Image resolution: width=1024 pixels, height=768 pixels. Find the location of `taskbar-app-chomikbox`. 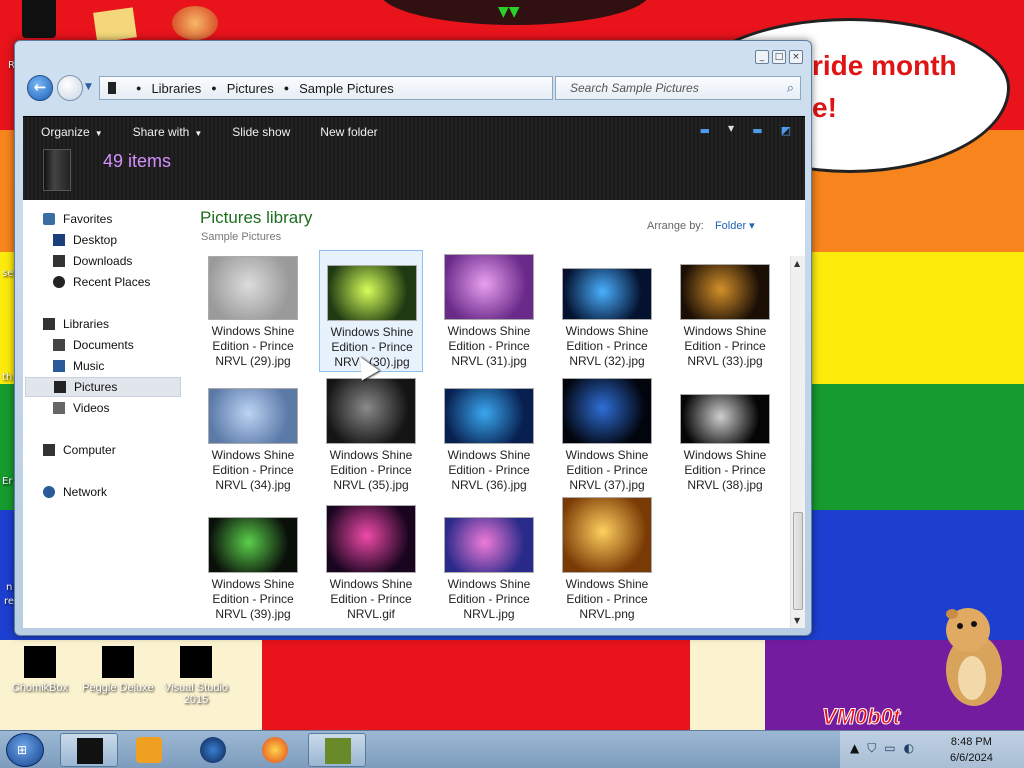

taskbar-app-chomikbox is located at coordinates (337, 750).